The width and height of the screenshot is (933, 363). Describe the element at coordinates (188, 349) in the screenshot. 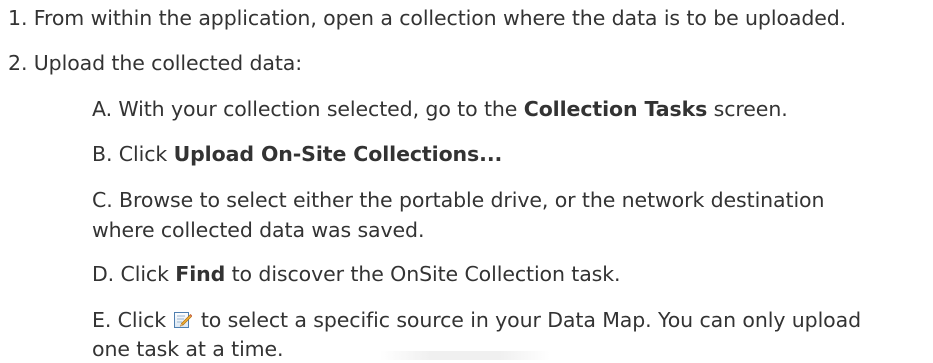

I see `substep-e-line-2: one task at a time.` at that location.